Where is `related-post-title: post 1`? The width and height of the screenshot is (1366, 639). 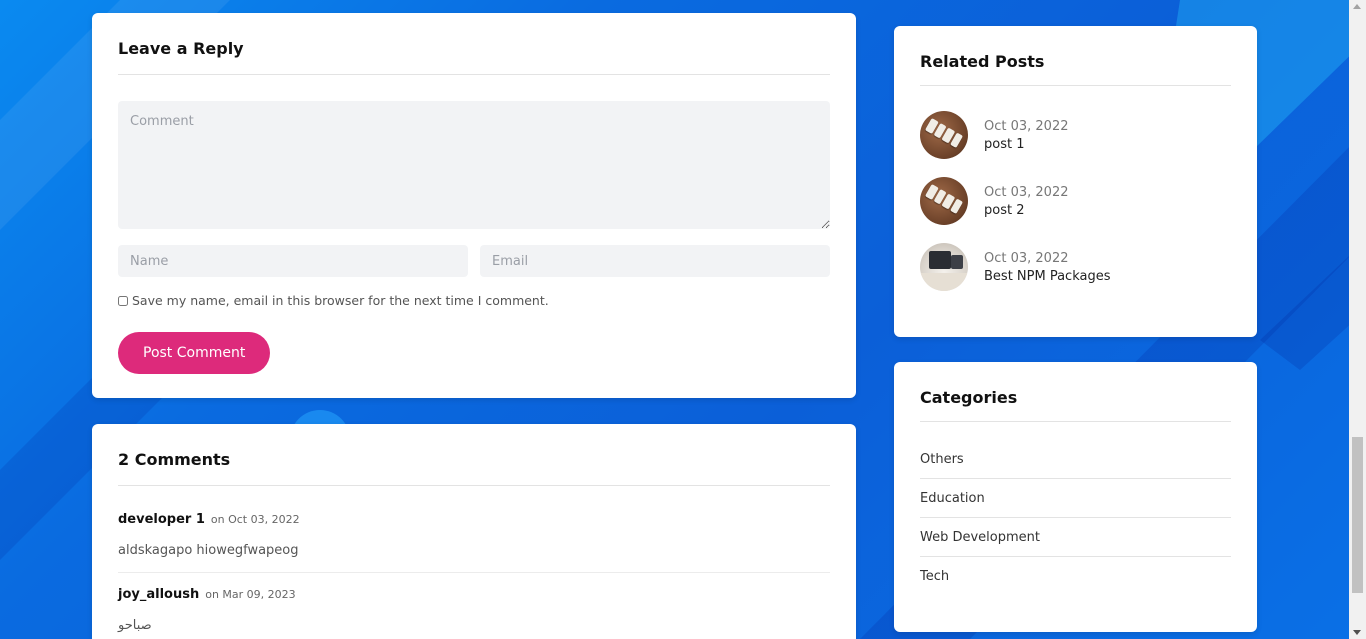
related-post-title: post 1 is located at coordinates (1026, 144).